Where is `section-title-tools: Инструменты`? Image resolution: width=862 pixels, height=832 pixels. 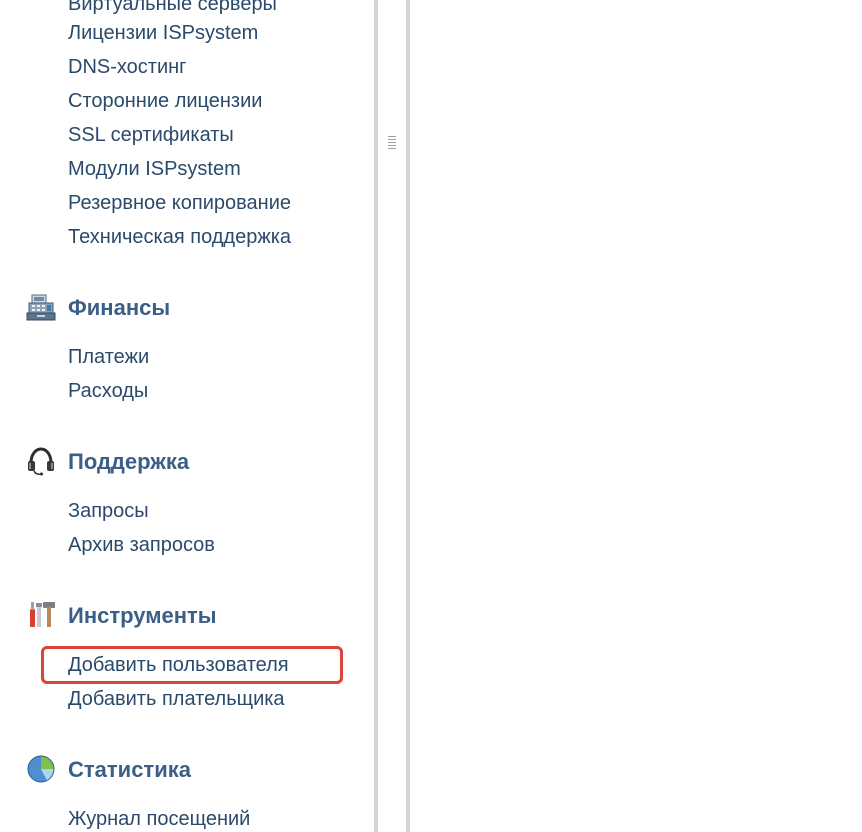
section-title-tools: Инструменты is located at coordinates (142, 615).